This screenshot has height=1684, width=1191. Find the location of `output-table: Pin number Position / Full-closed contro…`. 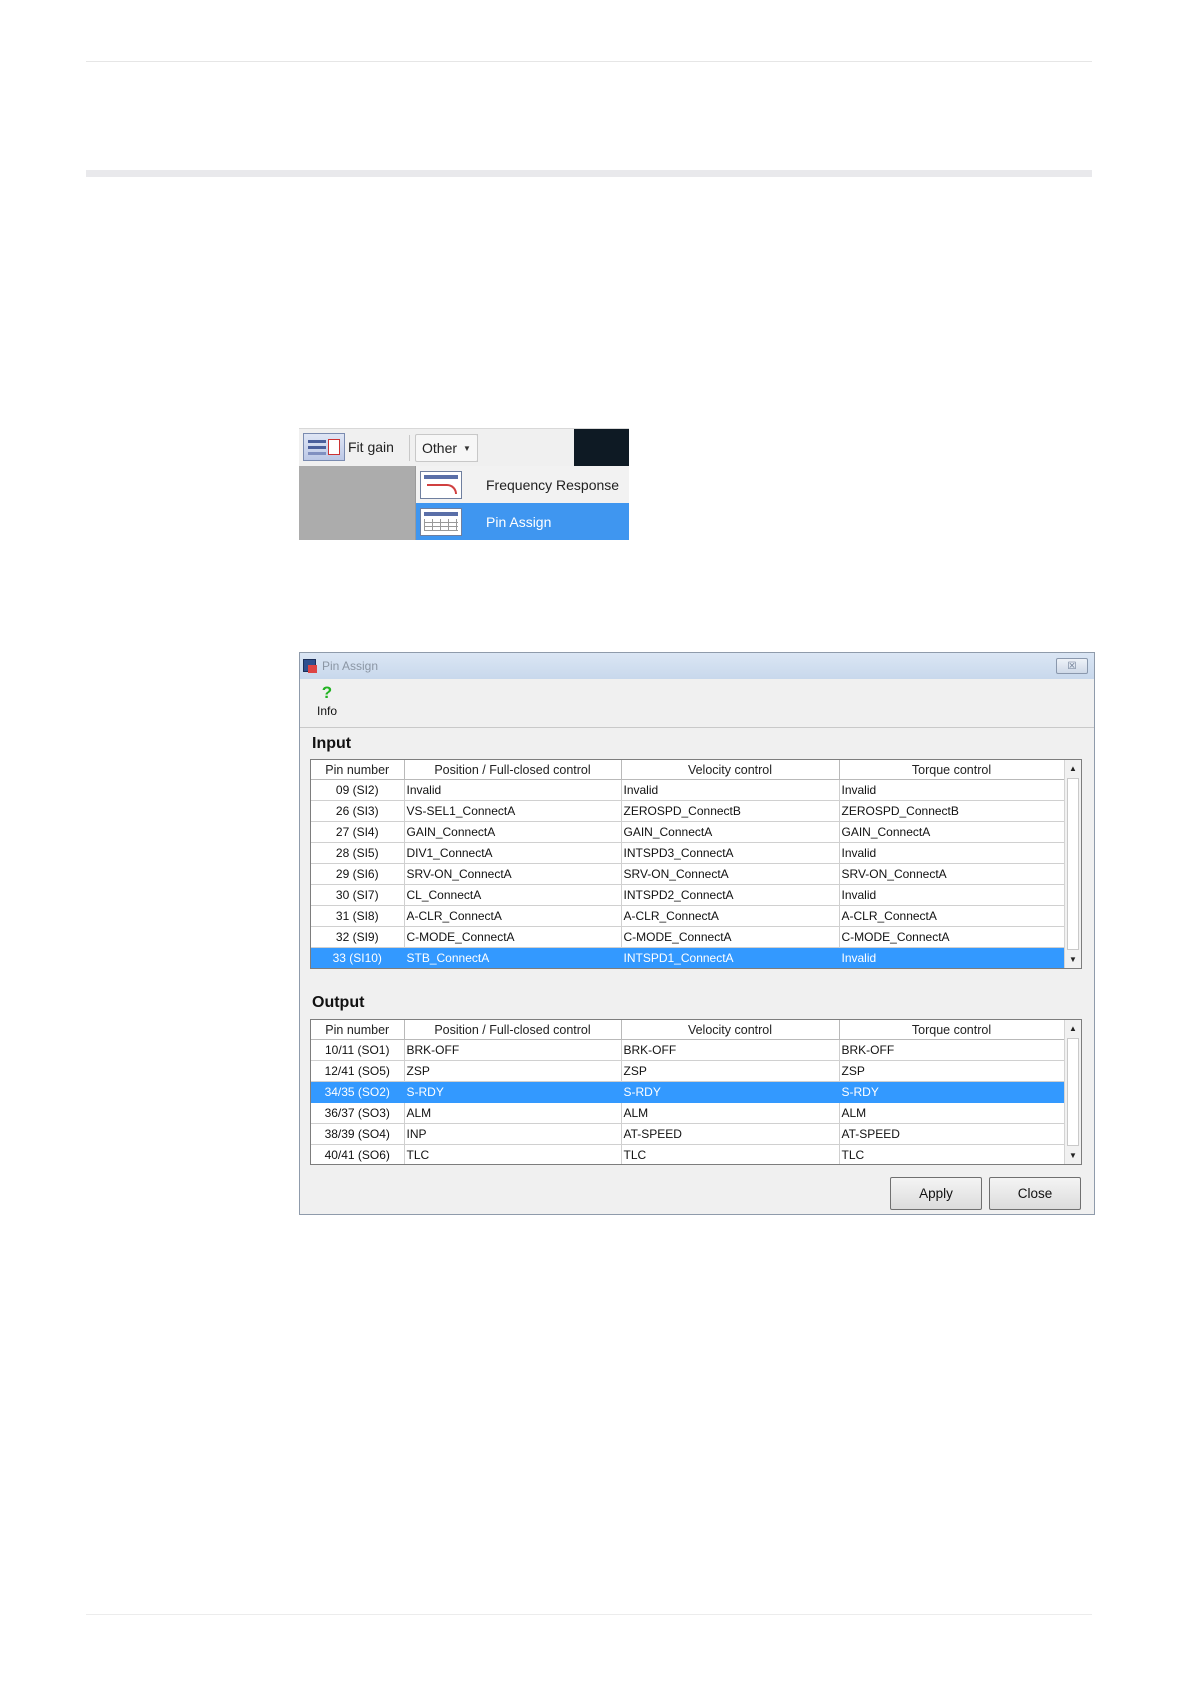

output-table: Pin number Position / Full-closed contro… is located at coordinates (696, 1092).